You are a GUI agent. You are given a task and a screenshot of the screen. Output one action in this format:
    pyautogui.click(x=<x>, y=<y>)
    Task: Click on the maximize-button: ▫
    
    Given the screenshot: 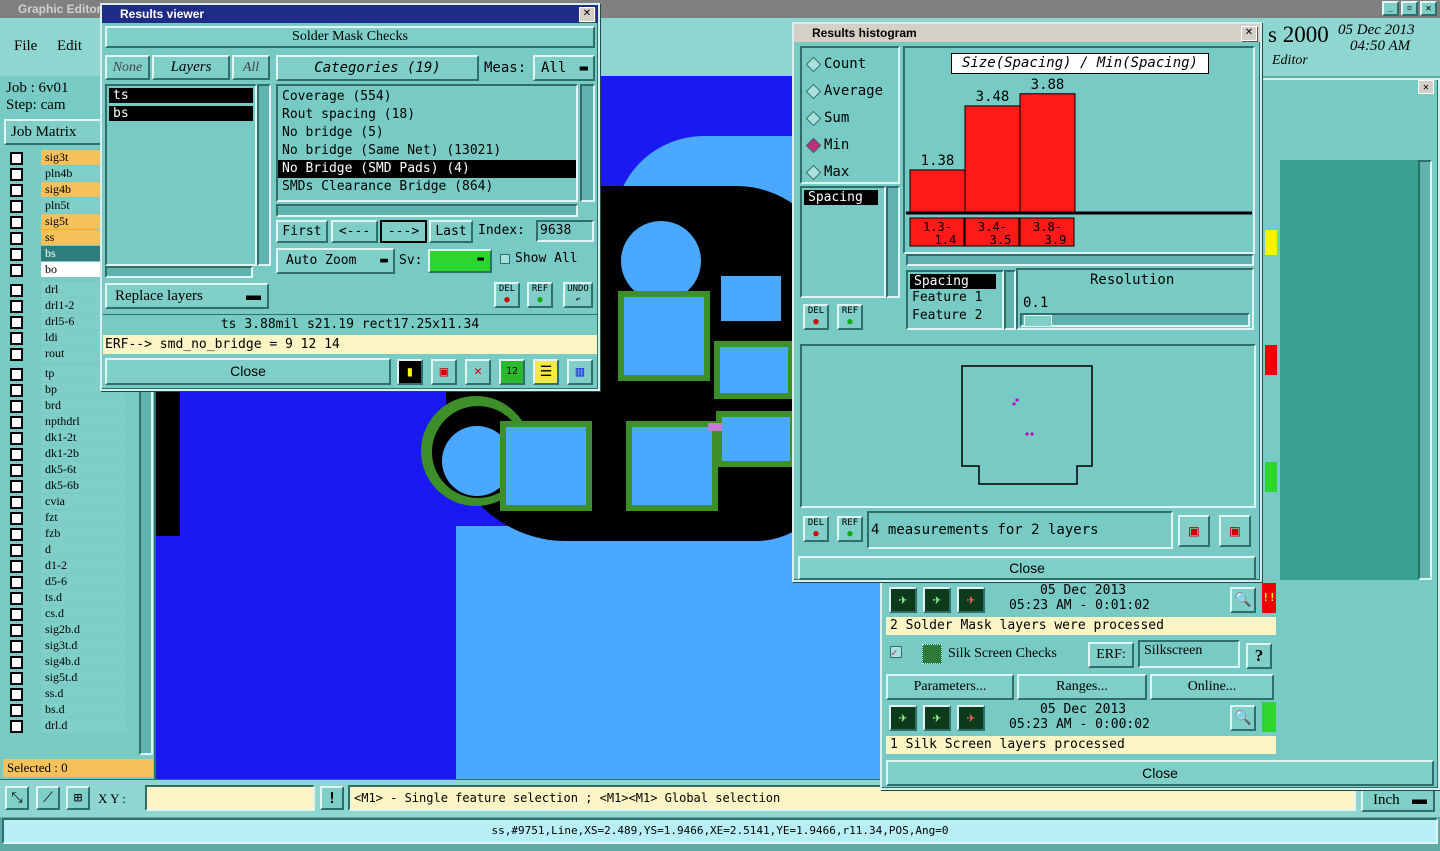 What is the action you would take?
    pyautogui.click(x=1409, y=8)
    